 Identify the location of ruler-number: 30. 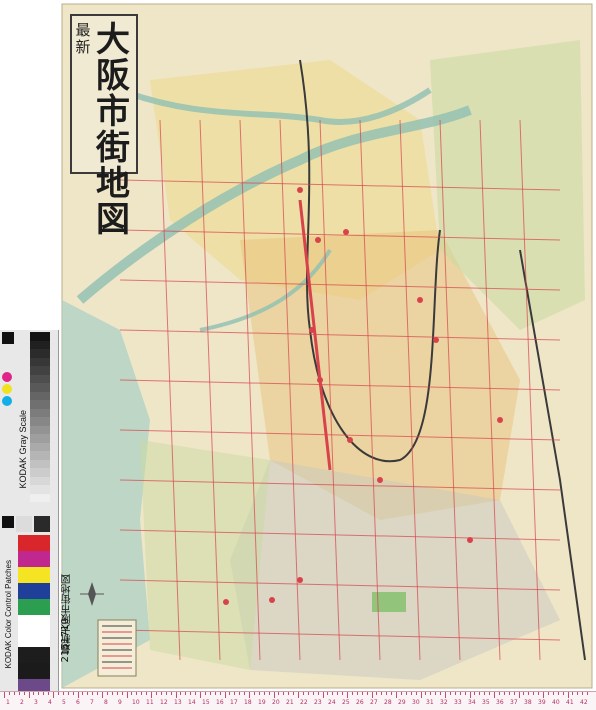
(416, 702).